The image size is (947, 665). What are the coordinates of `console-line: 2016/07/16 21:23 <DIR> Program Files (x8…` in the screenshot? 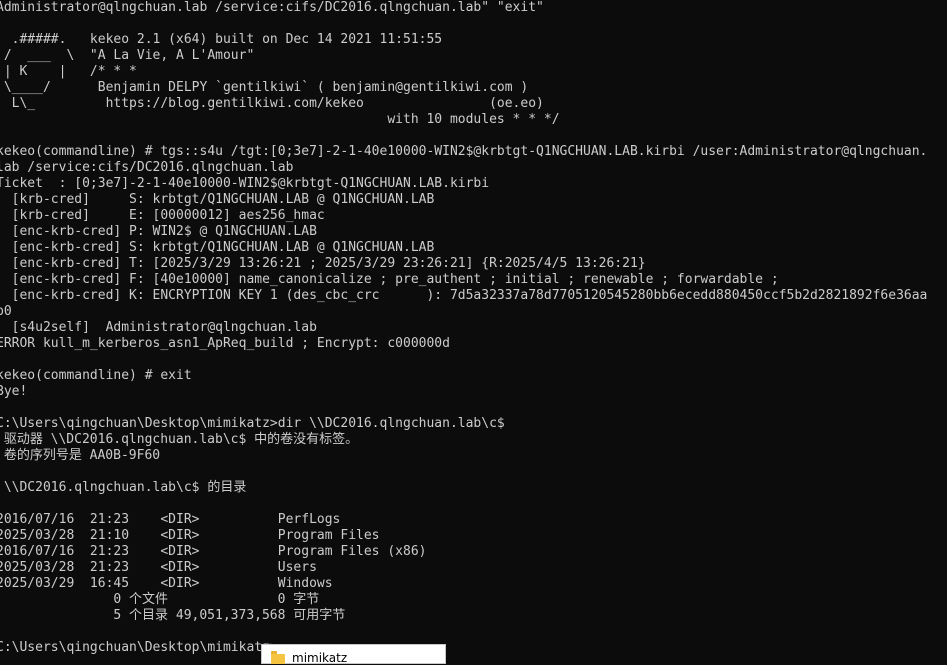 It's located at (213, 551).